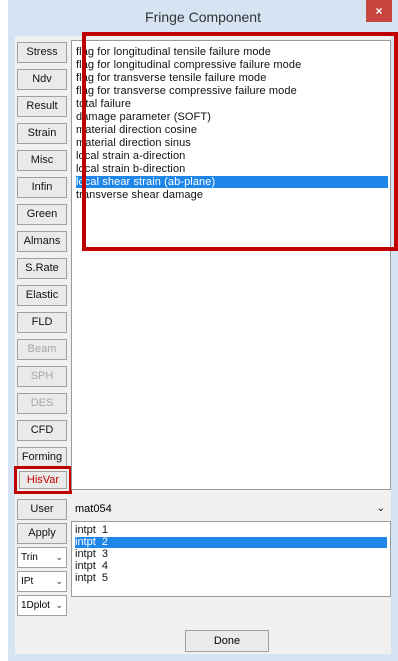 The image size is (398, 661). What do you see at coordinates (379, 11) in the screenshot?
I see `close-icon: ×` at bounding box center [379, 11].